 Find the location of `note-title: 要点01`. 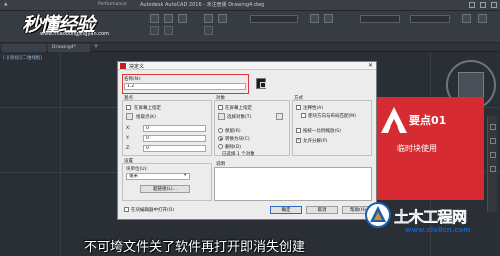

note-title: 要点01 is located at coordinates (428, 120).